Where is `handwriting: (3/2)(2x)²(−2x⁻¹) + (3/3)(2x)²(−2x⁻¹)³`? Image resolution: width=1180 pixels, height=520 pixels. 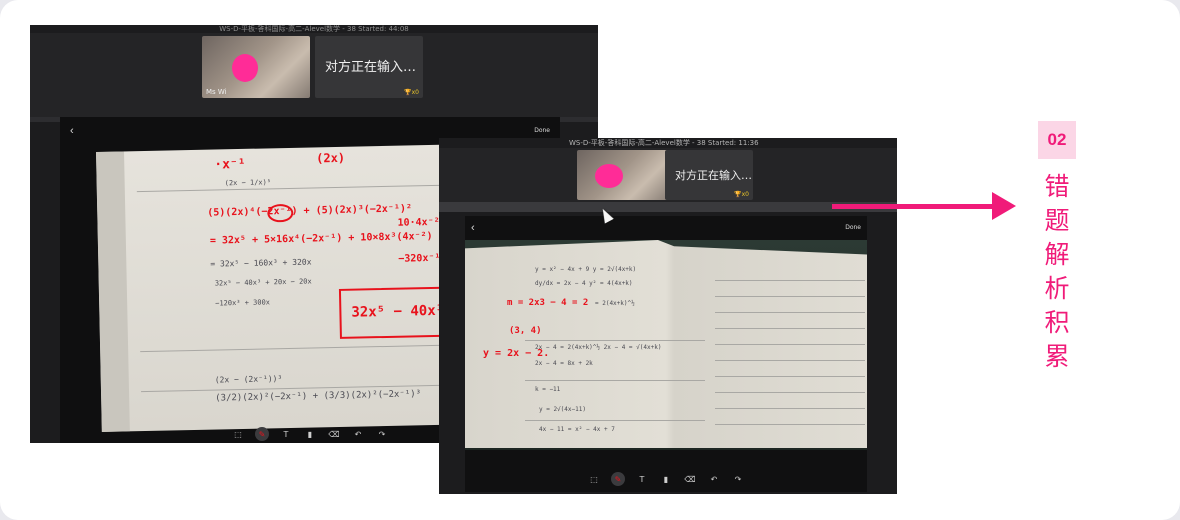 handwriting: (3/2)(2x)²(−2x⁻¹) + (3/3)(2x)²(−2x⁻¹)³ is located at coordinates (318, 396).